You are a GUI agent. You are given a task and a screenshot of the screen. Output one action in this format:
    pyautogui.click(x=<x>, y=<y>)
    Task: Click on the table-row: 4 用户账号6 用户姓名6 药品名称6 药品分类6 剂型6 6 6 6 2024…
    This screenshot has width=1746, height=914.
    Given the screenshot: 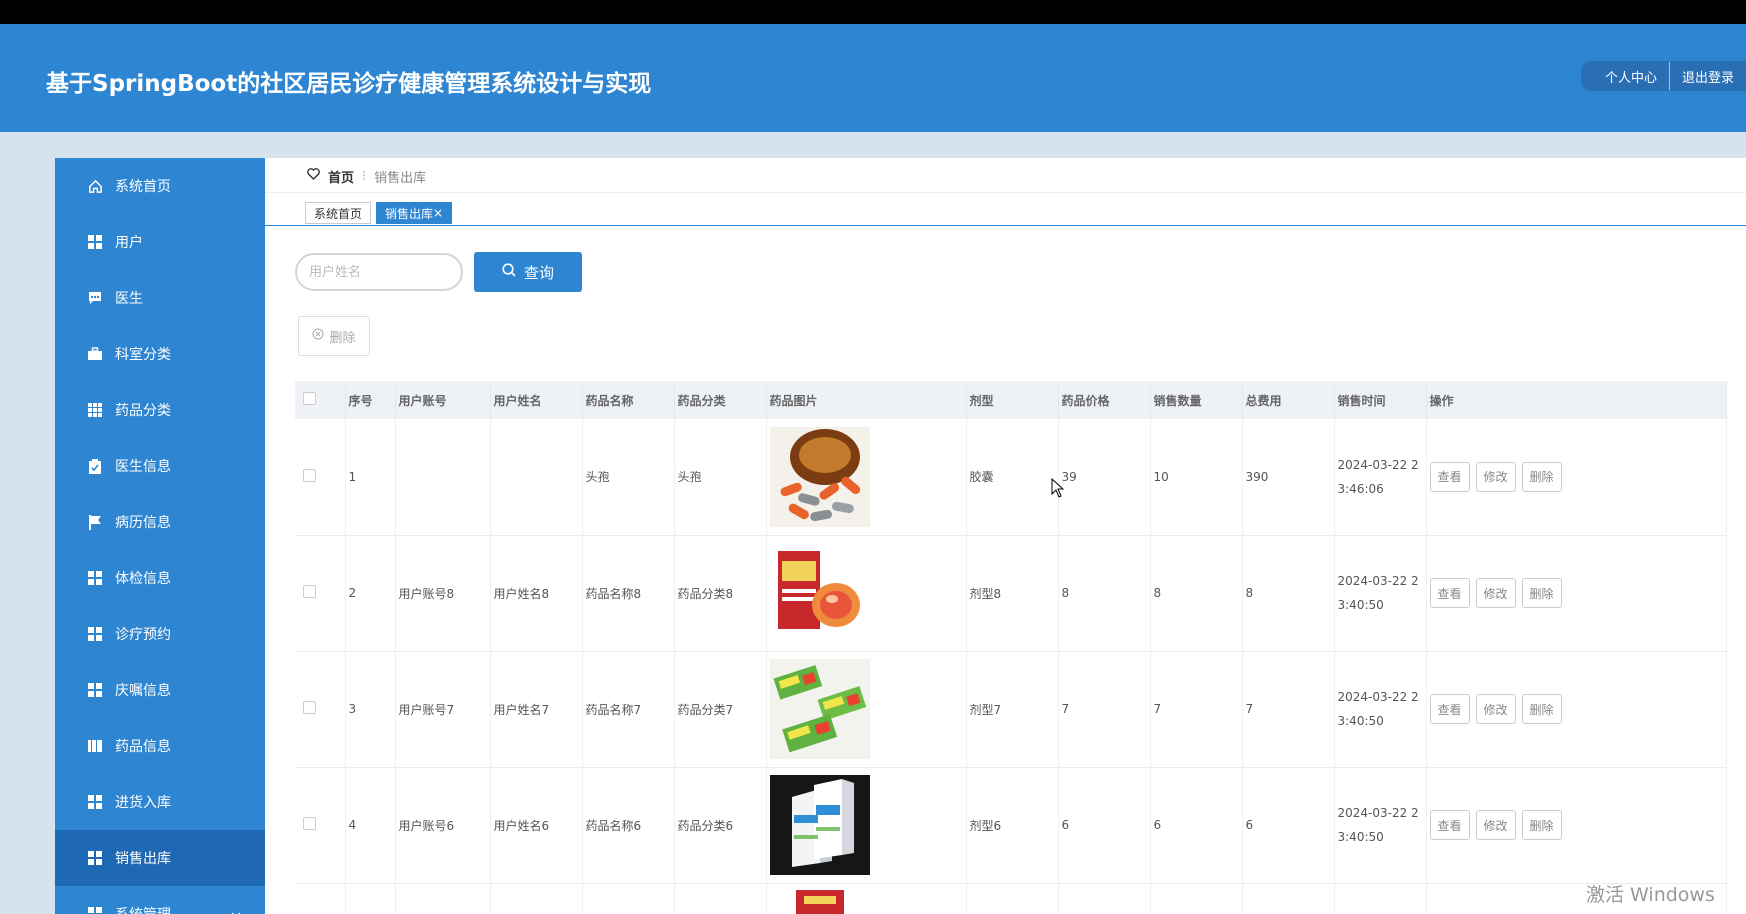 What is the action you would take?
    pyautogui.click(x=1011, y=825)
    